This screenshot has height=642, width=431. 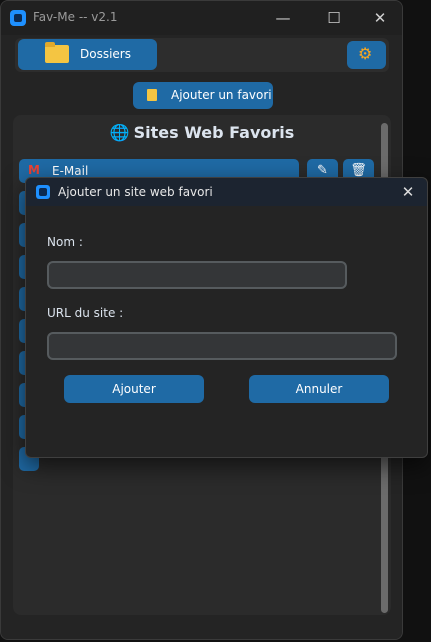 What do you see at coordinates (319, 389) in the screenshot?
I see `cancel-button: Annuler` at bounding box center [319, 389].